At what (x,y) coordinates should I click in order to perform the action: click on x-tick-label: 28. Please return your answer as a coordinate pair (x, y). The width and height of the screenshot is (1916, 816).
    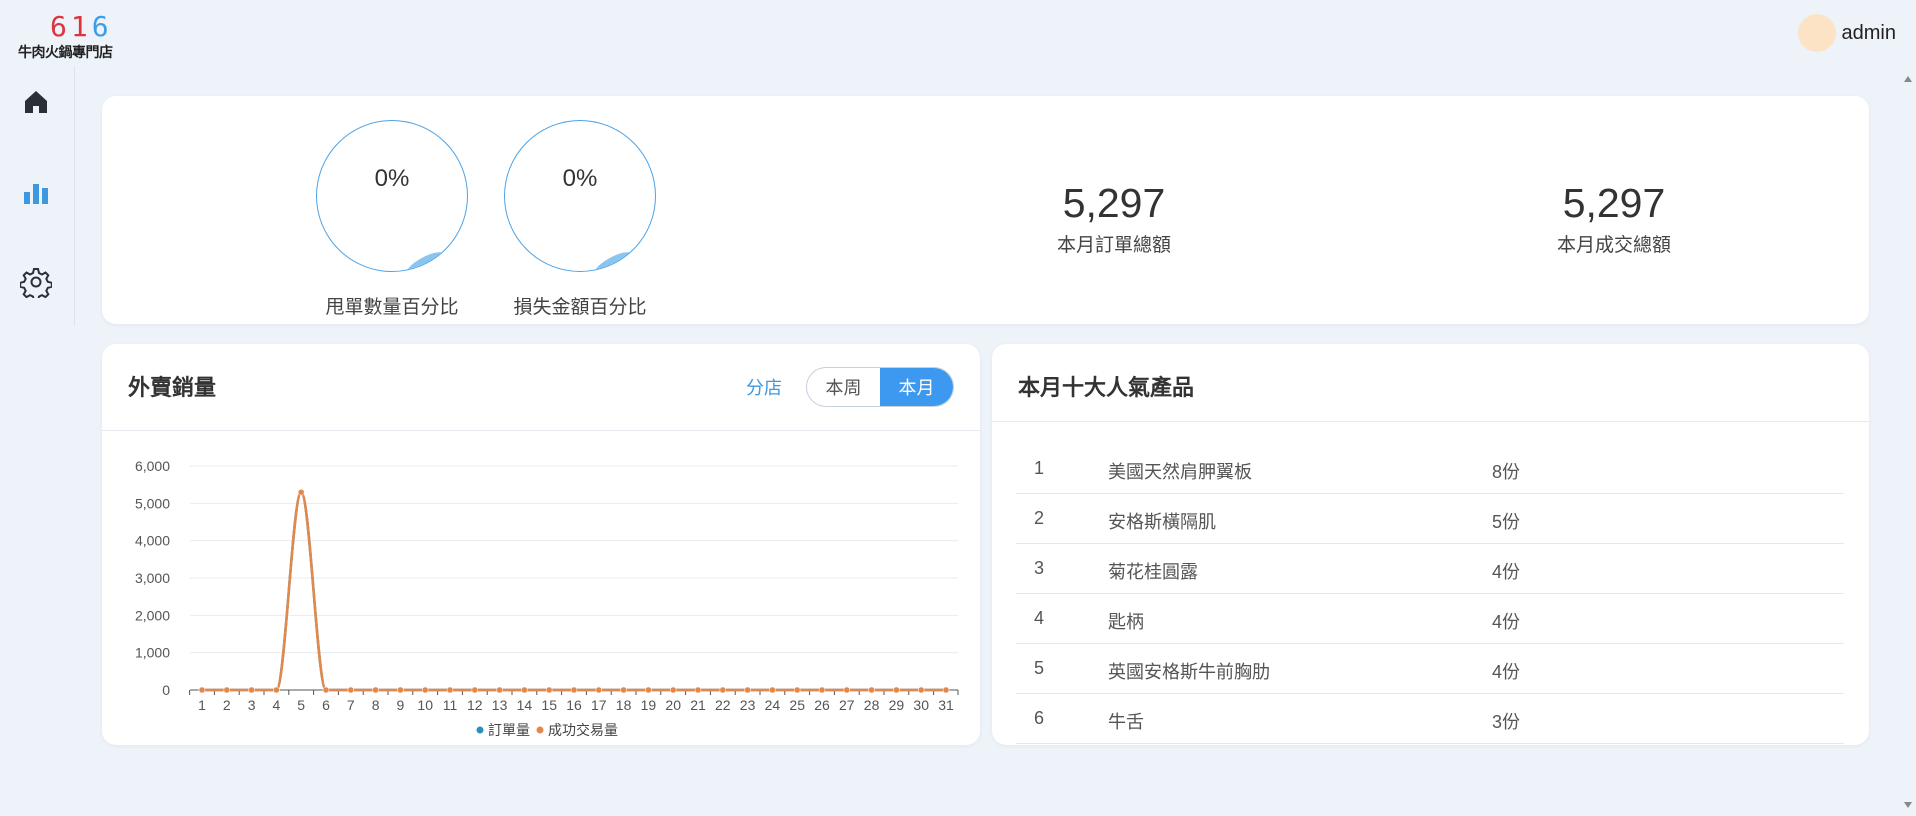
    Looking at the image, I should click on (872, 705).